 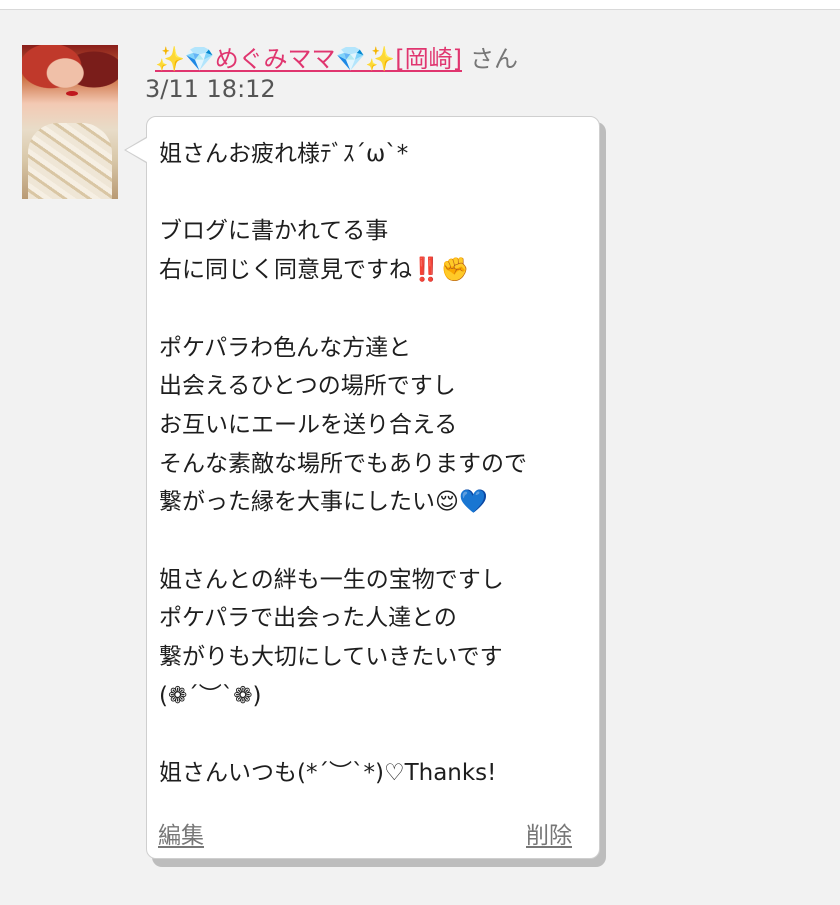 I want to click on author-line: ✨💎めぐみママ💎✨[岡崎] さん, so click(x=336, y=59).